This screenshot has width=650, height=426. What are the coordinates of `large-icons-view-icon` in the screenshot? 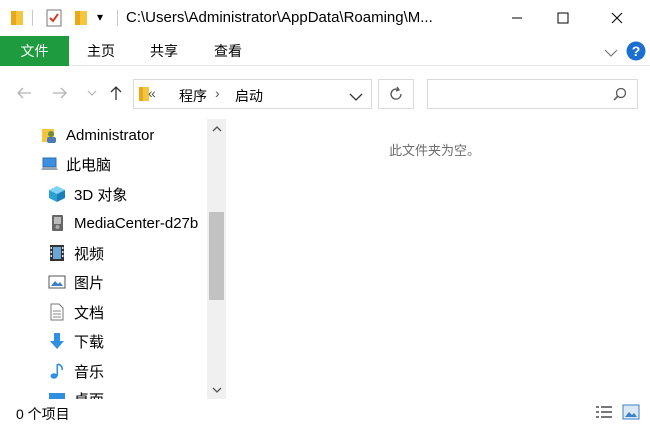 It's located at (631, 412).